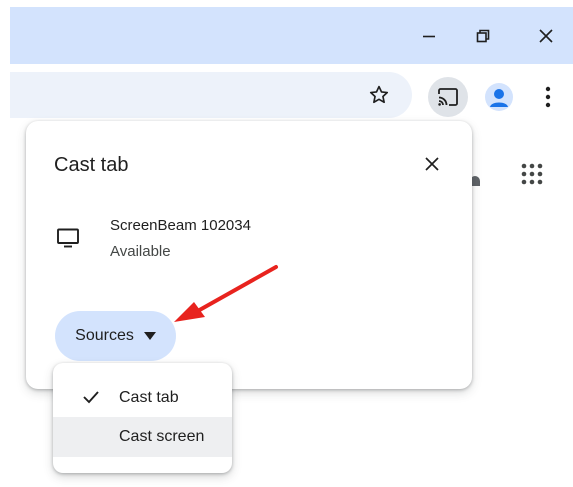 The width and height of the screenshot is (573, 487). I want to click on sink-status: Available, so click(140, 251).